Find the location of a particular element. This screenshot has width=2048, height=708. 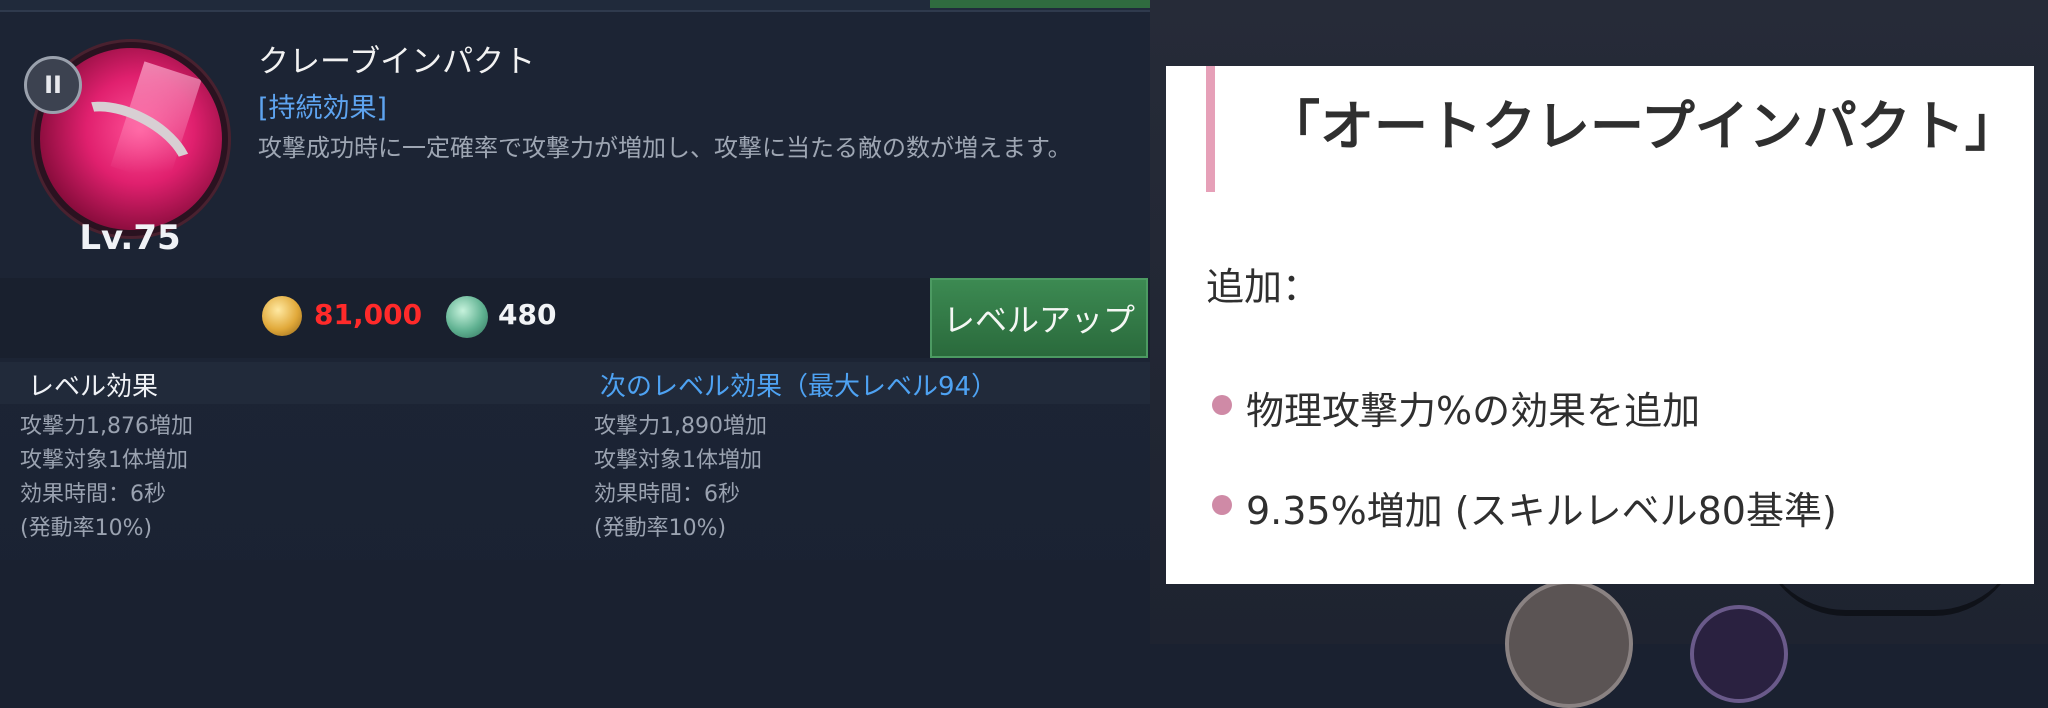

character-portrait-icon is located at coordinates (1569, 644).